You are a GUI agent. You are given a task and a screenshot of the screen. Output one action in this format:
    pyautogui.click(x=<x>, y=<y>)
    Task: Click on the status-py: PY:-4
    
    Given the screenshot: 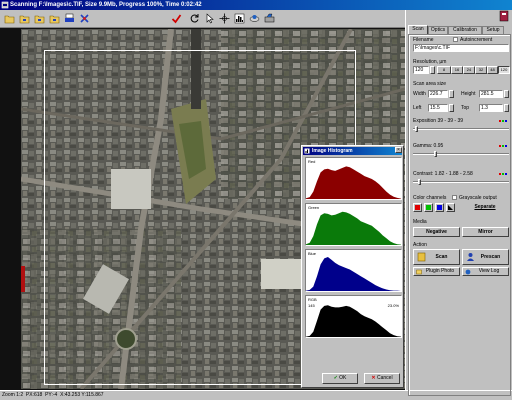 What is the action you would take?
    pyautogui.click(x=51, y=395)
    